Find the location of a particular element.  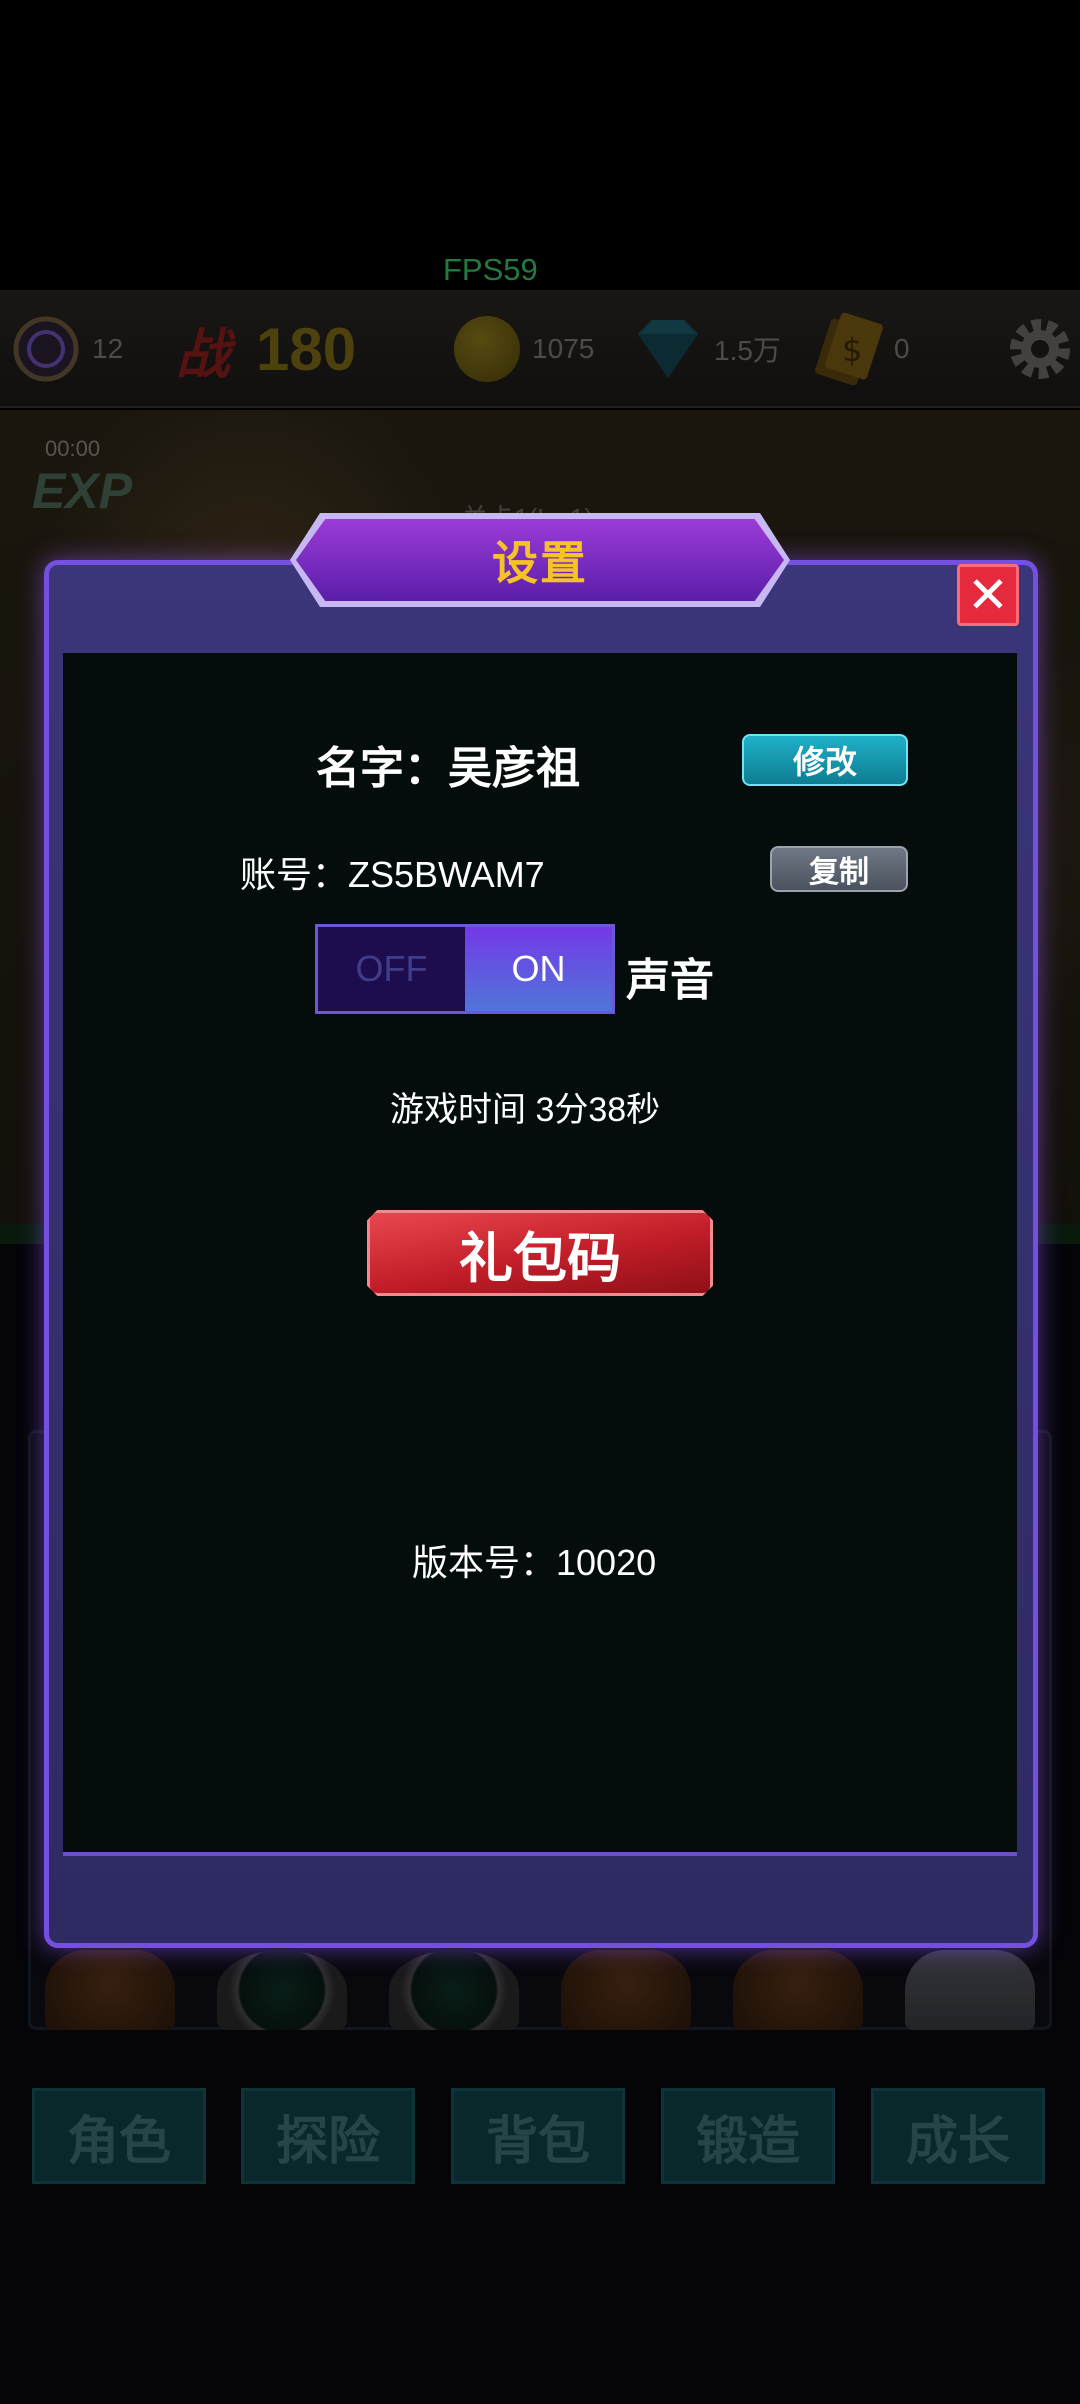

title-banner: 设置 is located at coordinates (540, 560).